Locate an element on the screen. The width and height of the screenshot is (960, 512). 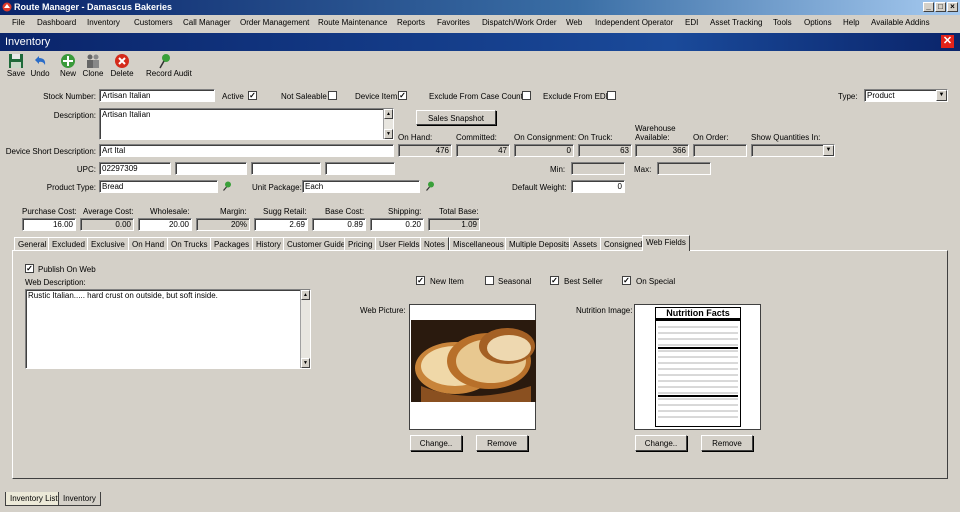
record-audit-button: Record Audit is located at coordinates (169, 66).